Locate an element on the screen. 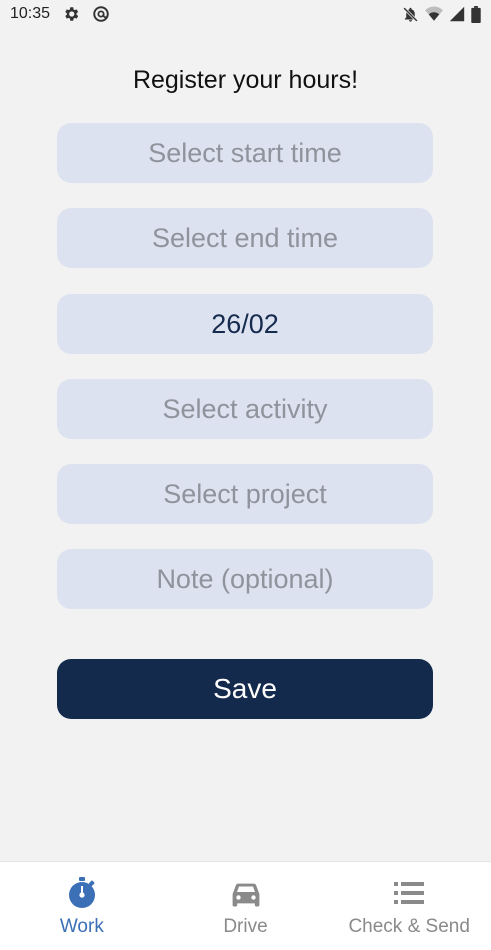 The image size is (491, 950). nav-item-work: Work is located at coordinates (82, 906).